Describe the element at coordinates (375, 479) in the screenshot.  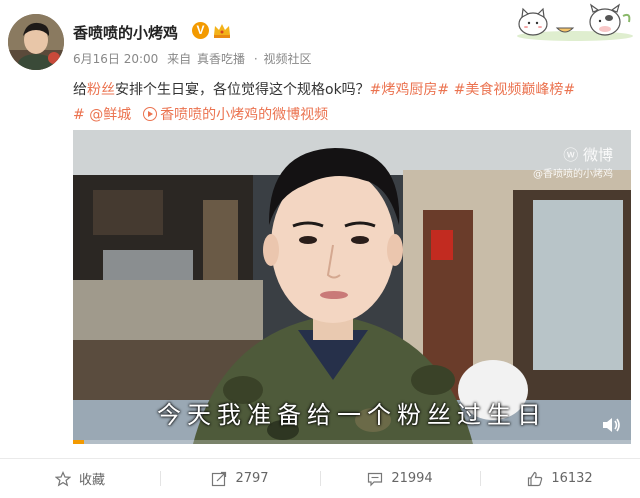
I see `comment-icon` at that location.